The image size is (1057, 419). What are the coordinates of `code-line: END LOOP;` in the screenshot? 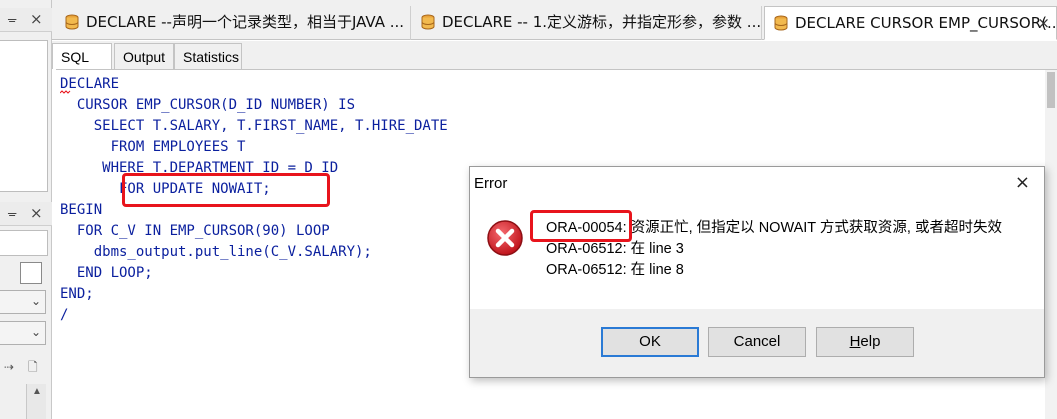 It's located at (106, 273).